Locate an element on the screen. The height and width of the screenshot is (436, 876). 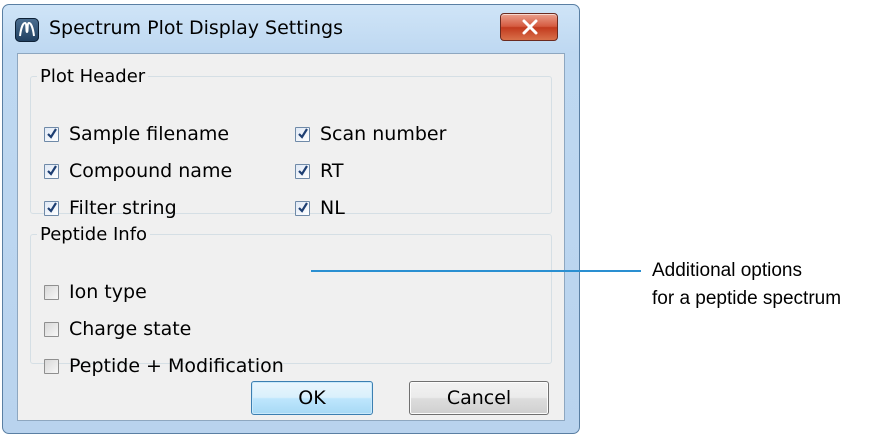
checkbox-label: Filter string is located at coordinates (123, 208).